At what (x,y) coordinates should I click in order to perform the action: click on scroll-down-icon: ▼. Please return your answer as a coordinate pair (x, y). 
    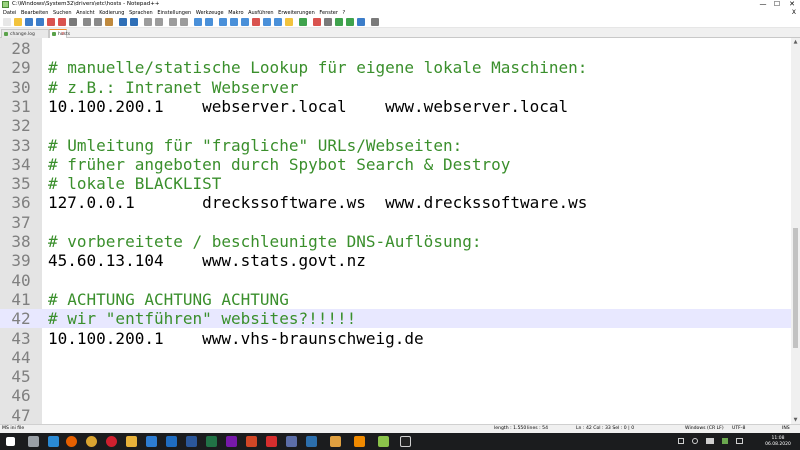
    Looking at the image, I should click on (795, 420).